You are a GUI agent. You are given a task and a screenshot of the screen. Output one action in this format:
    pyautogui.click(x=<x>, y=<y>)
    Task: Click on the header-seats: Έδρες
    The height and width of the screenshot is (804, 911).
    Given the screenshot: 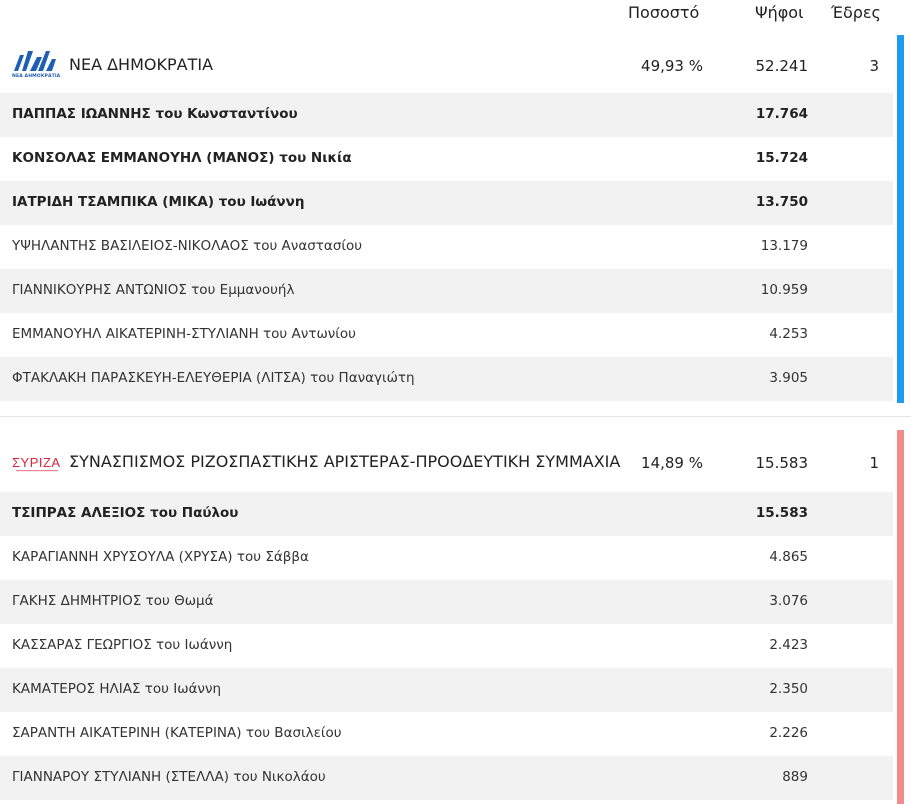 What is the action you would take?
    pyautogui.click(x=856, y=12)
    